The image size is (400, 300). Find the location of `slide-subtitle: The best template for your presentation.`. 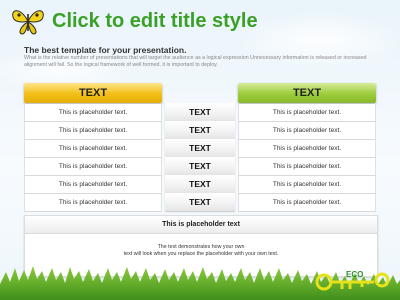

slide-subtitle: The best template for your presentation. is located at coordinates (105, 50).